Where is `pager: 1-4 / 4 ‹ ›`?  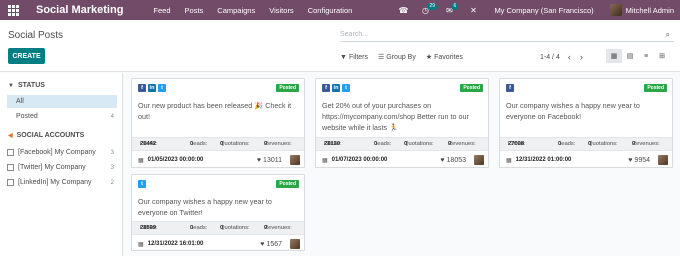 pager: 1-4 / 4 ‹ › is located at coordinates (566, 57).